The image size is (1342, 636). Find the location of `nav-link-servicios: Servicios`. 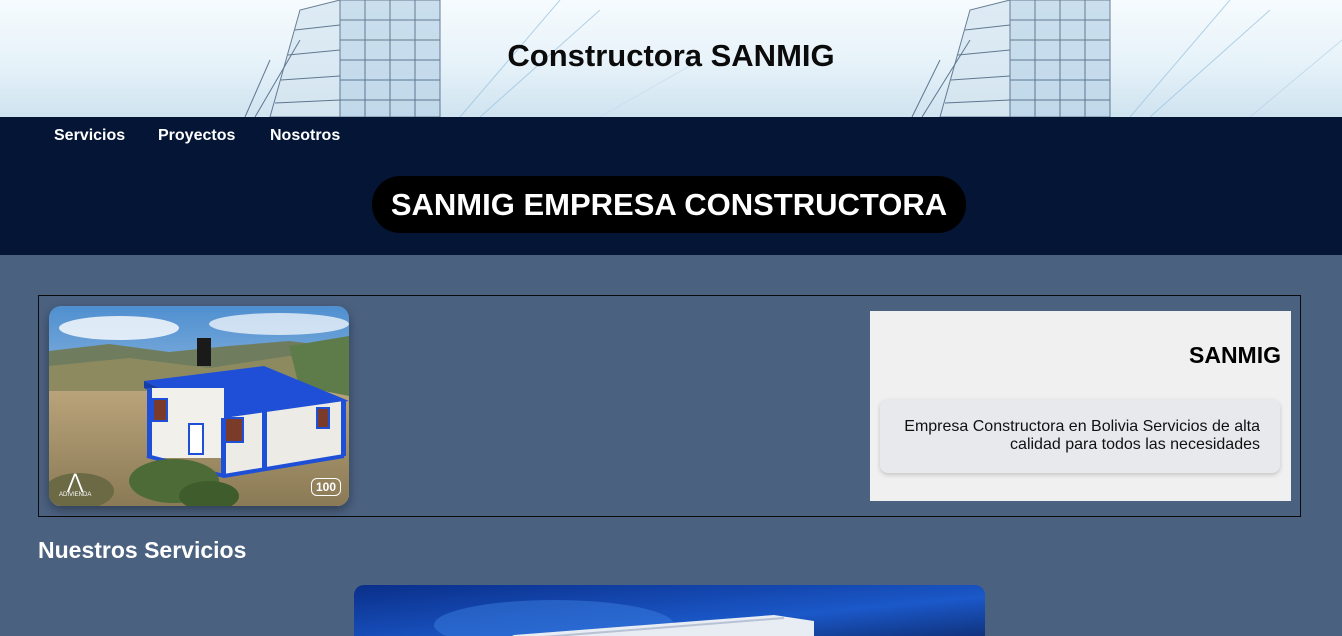

nav-link-servicios: Servicios is located at coordinates (89, 136).